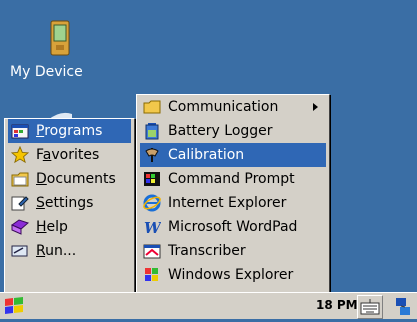  I want to click on favorites-star-icon, so click(20, 155).